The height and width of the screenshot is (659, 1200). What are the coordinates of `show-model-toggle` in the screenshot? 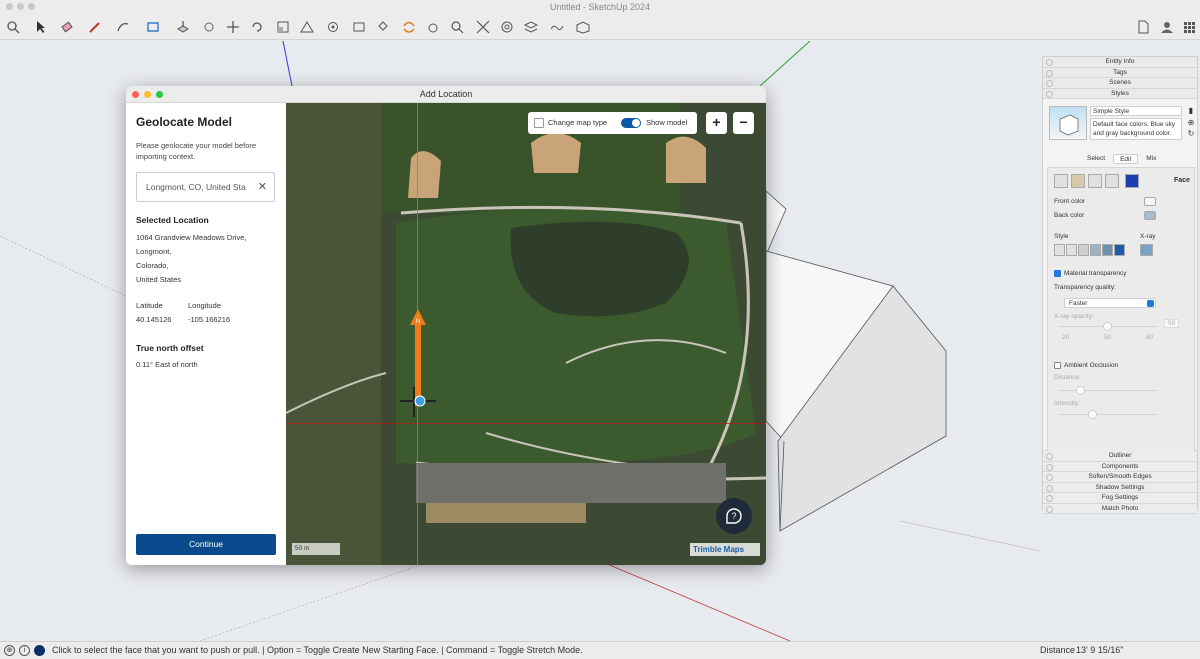 It's located at (631, 123).